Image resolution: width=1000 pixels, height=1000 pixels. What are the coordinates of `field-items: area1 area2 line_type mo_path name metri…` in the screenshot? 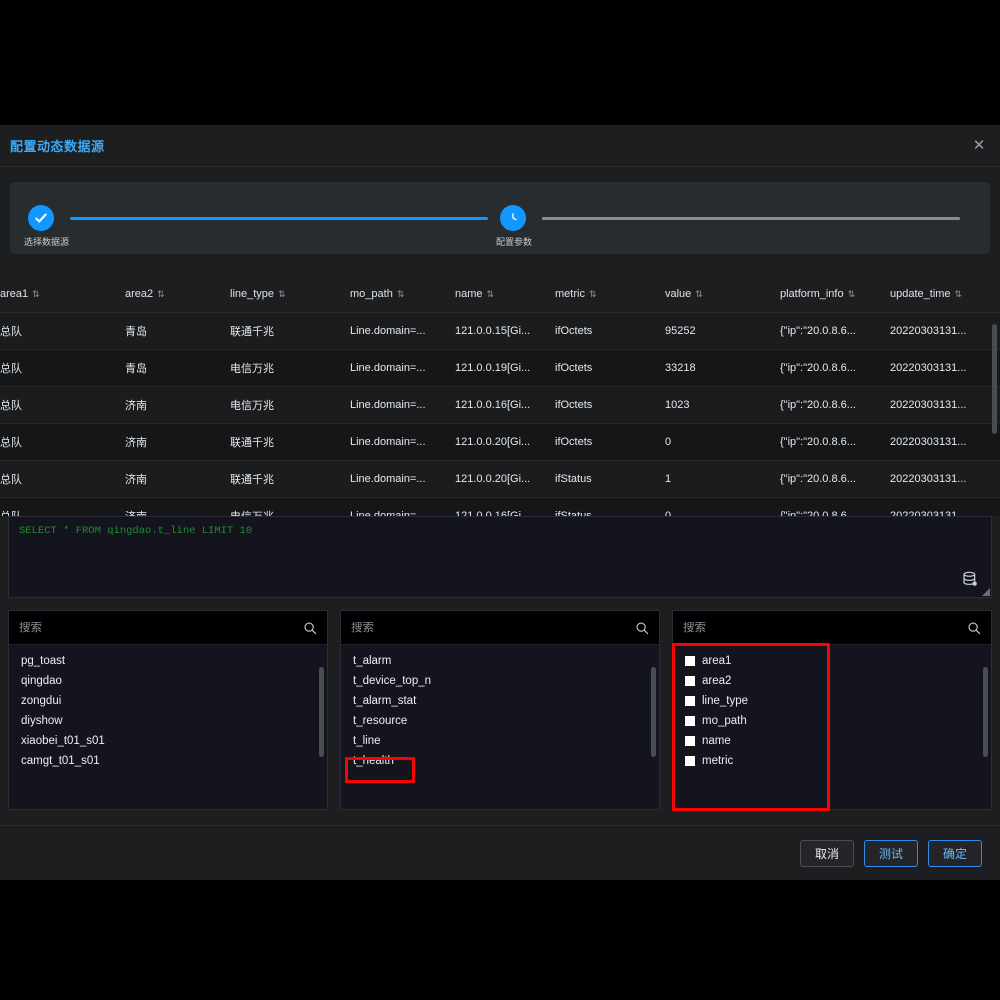 It's located at (832, 727).